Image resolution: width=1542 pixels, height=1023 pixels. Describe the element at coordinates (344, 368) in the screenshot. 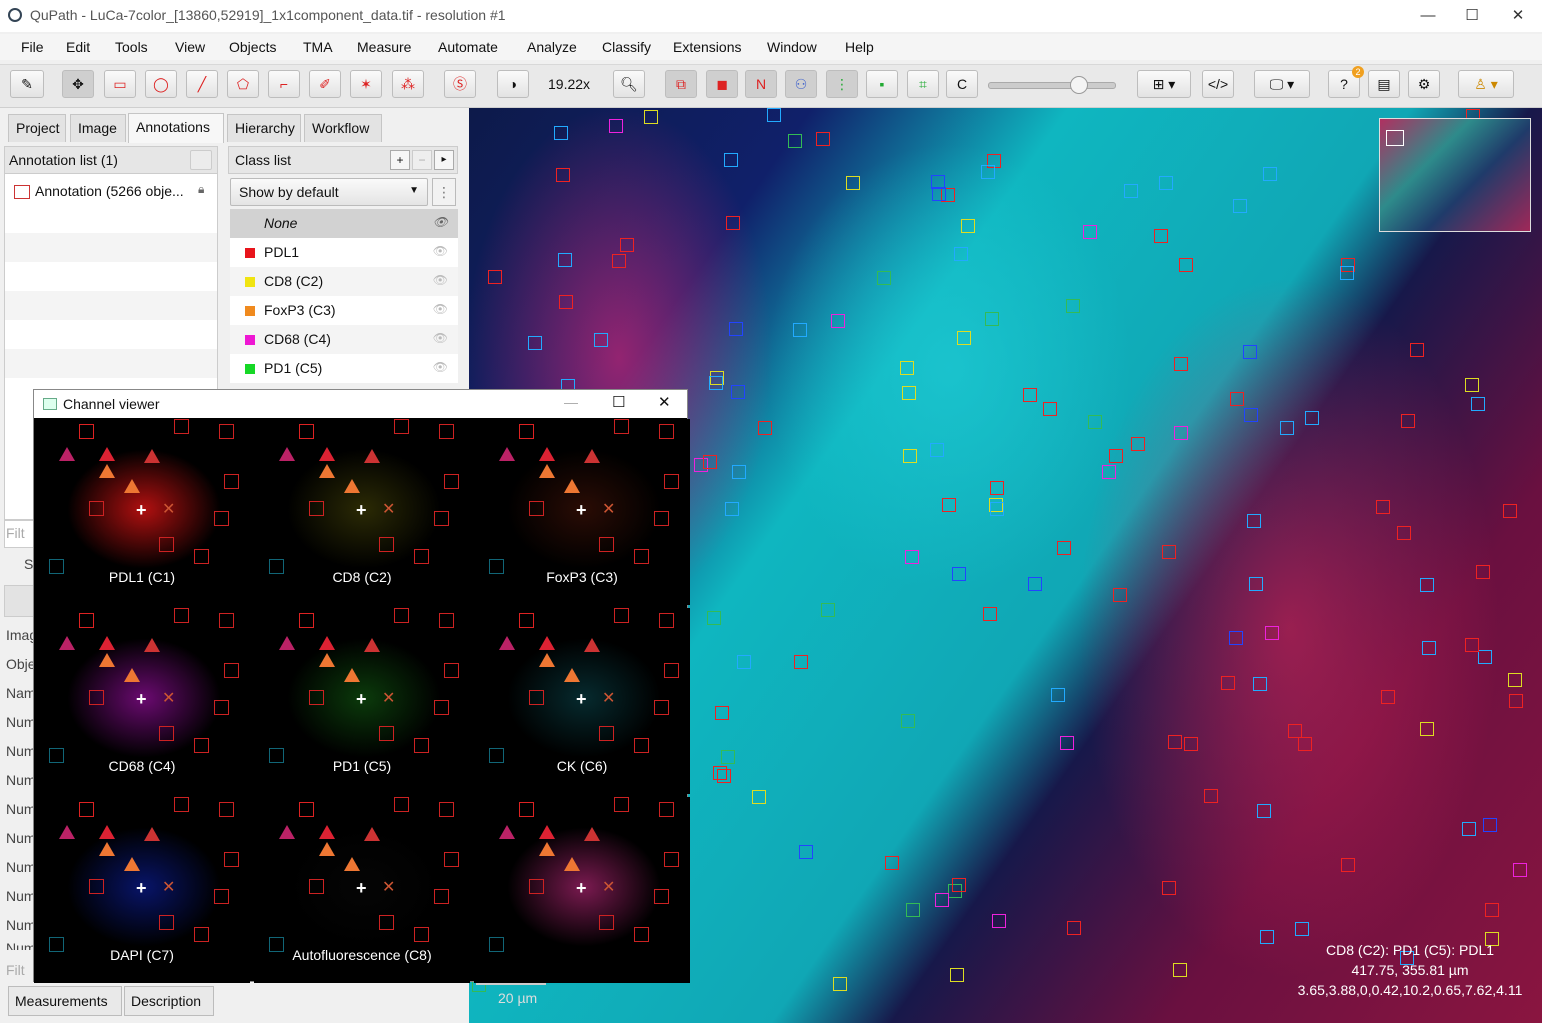

I see `class-item-pd1: PD1 (C5) 👁︎` at that location.